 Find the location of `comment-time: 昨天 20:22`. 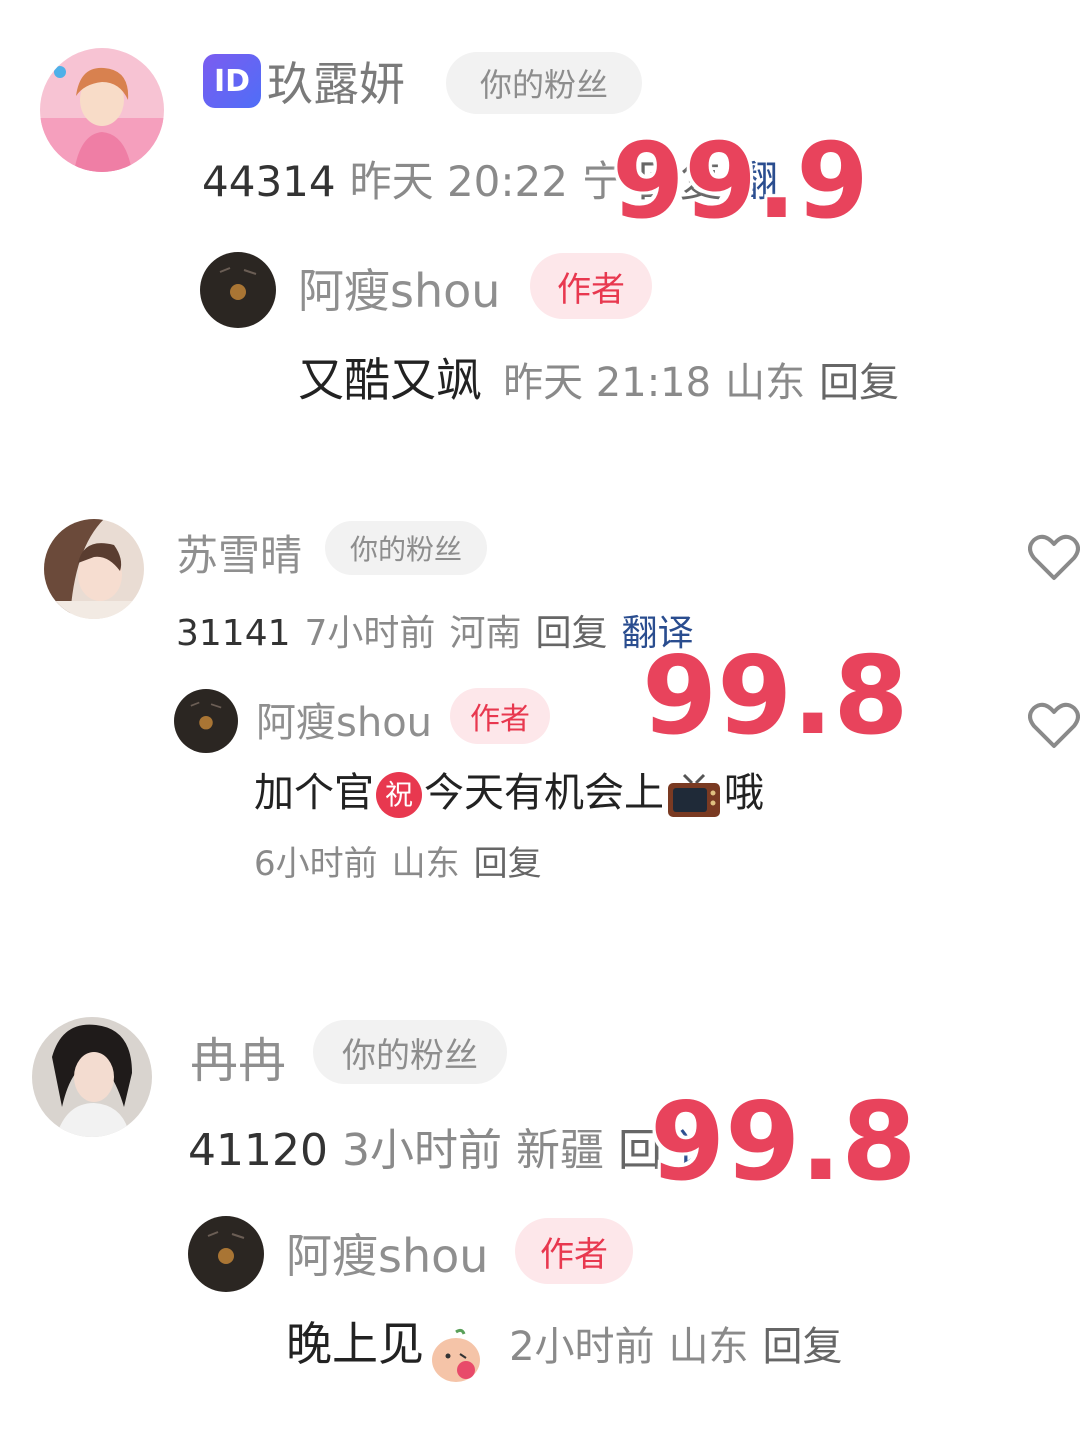

comment-time: 昨天 20:22 is located at coordinates (458, 181).